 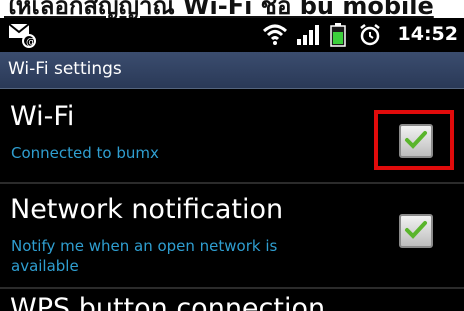 What do you see at coordinates (42, 116) in the screenshot?
I see `setting-title: Wi-Fi` at bounding box center [42, 116].